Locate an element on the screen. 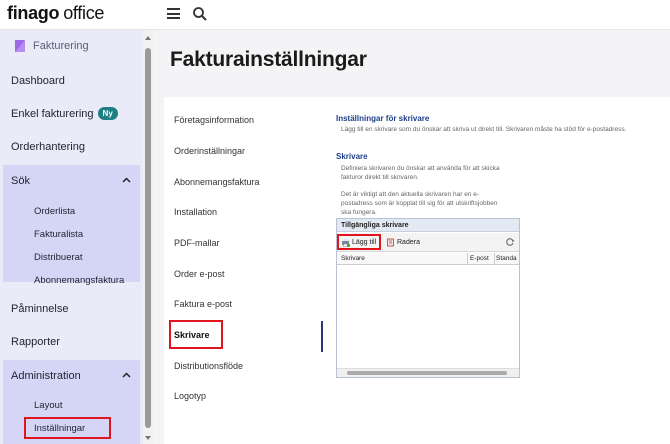 This screenshot has height=444, width=670. grid-header-row: Skrivare E-post Standa is located at coordinates (428, 259).